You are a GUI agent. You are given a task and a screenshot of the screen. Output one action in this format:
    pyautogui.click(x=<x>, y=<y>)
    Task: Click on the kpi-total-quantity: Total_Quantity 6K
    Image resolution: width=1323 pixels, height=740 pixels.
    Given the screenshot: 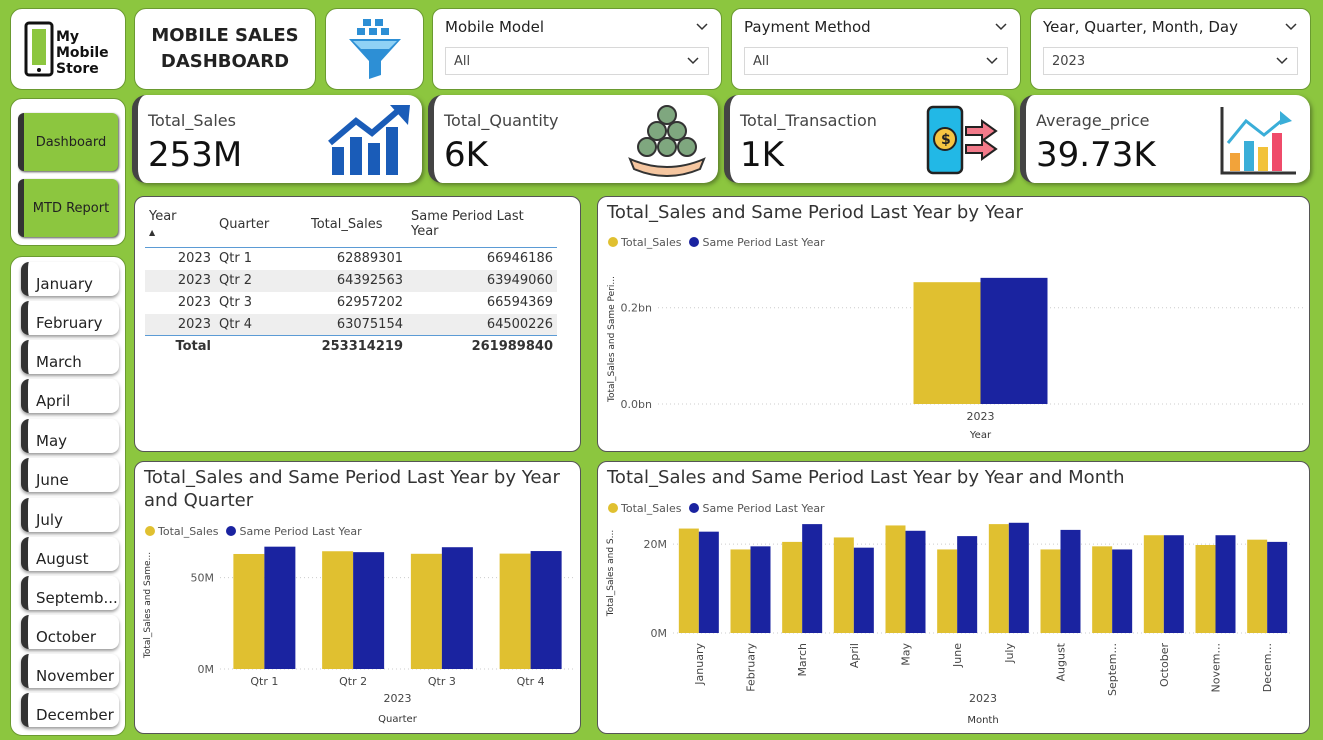 What is the action you would take?
    pyautogui.click(x=573, y=139)
    